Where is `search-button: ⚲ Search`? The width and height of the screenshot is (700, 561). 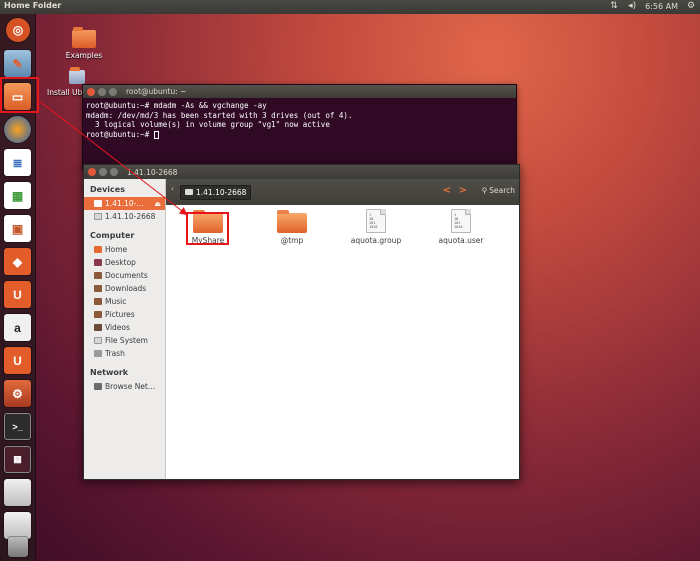 search-button: ⚲ Search is located at coordinates (498, 190).